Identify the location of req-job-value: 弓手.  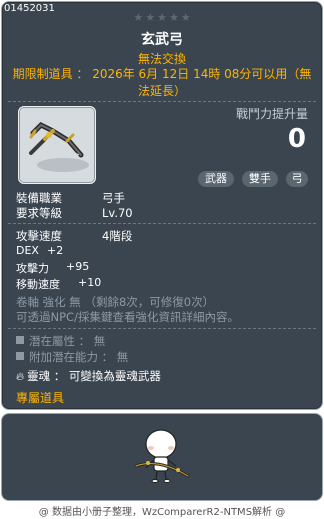
(113, 198).